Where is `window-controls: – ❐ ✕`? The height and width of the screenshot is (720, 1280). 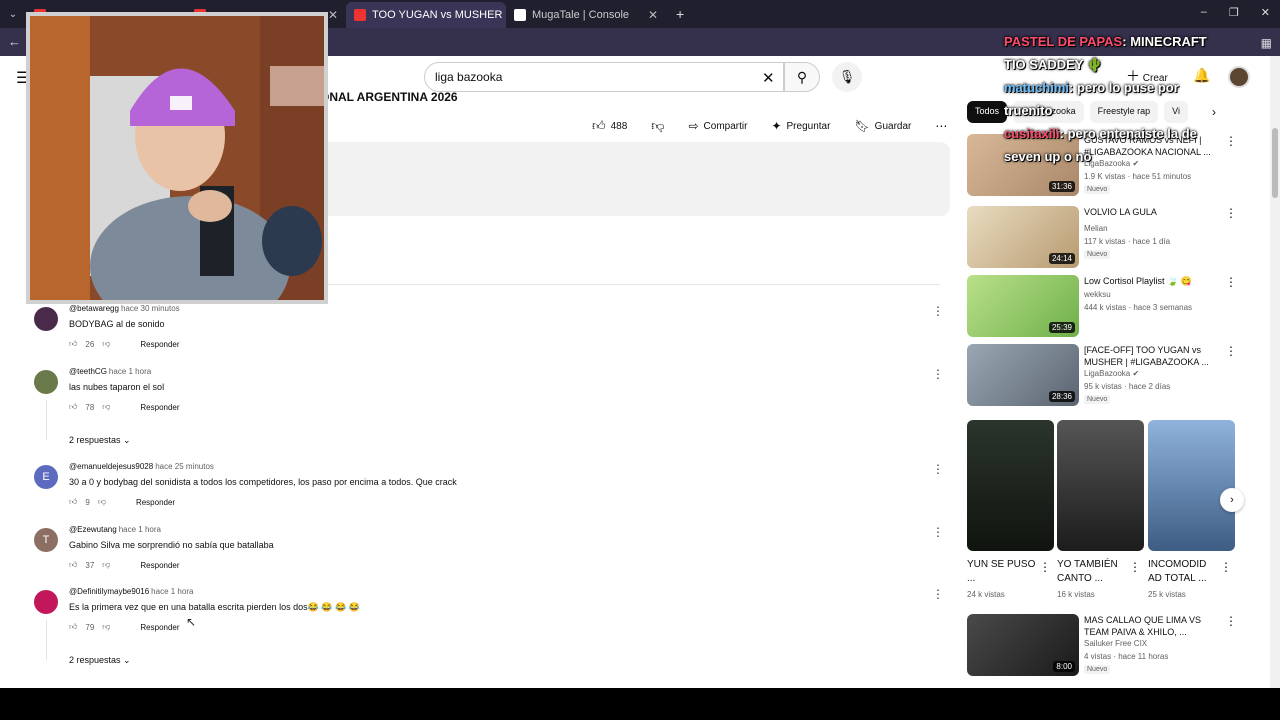 window-controls: – ❐ ✕ is located at coordinates (1235, 12).